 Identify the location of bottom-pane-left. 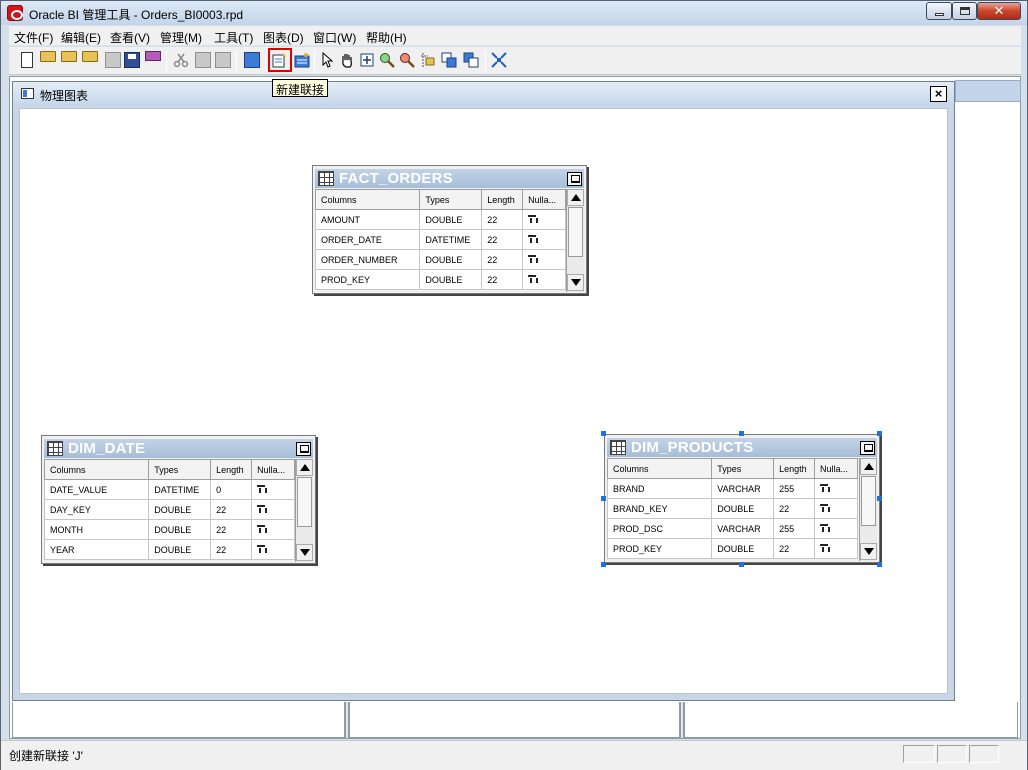
(178, 720).